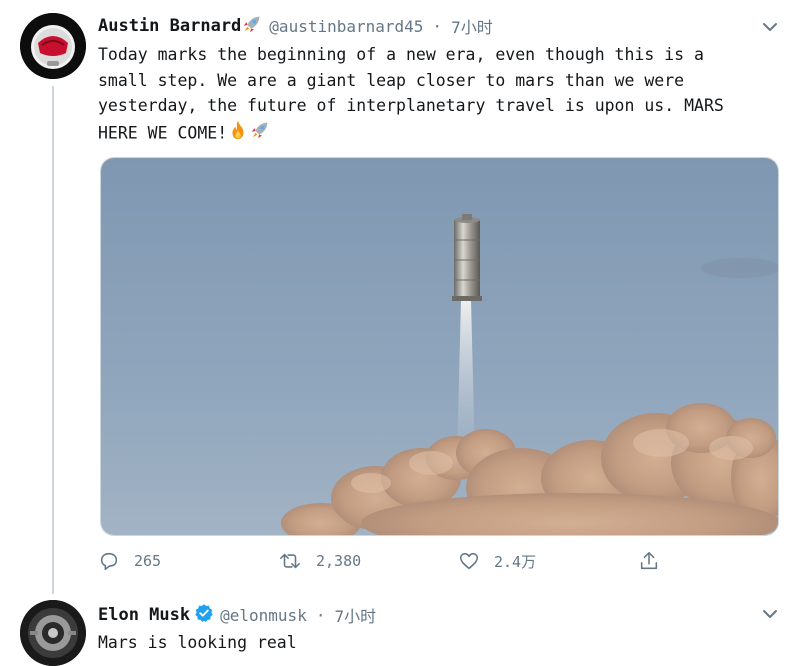  Describe the element at coordinates (263, 615) in the screenshot. I see `handle: @elonmusk` at that location.